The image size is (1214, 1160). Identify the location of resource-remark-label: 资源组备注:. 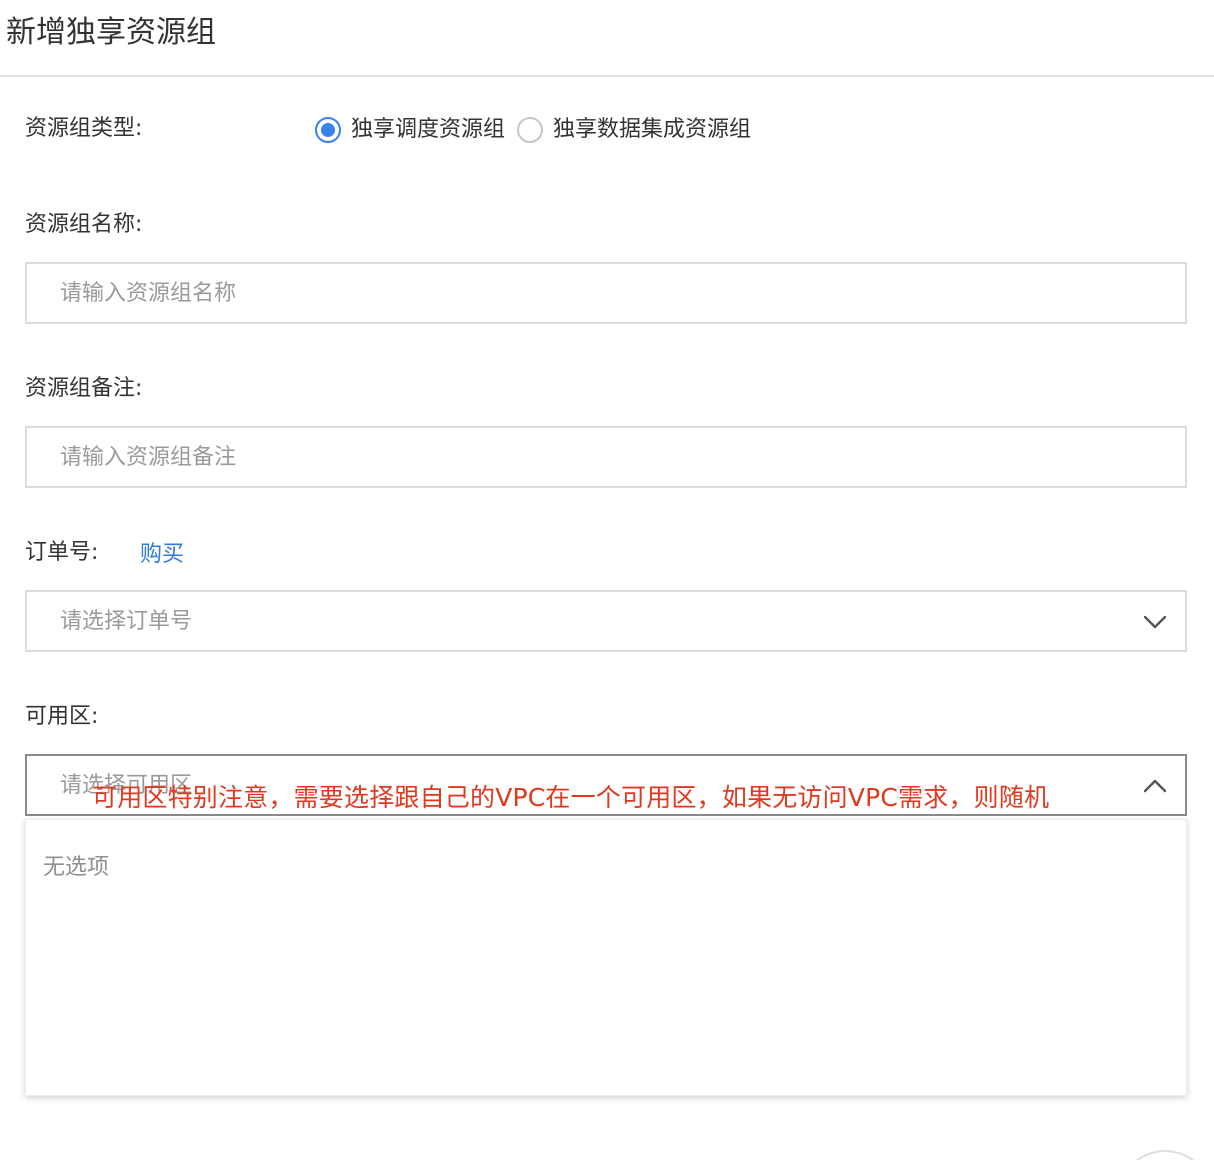
(84, 388).